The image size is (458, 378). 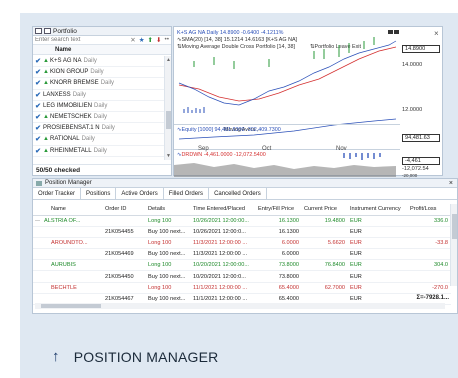 What do you see at coordinates (429, 288) in the screenshot?
I see `profit-loss: -270.0` at bounding box center [429, 288].